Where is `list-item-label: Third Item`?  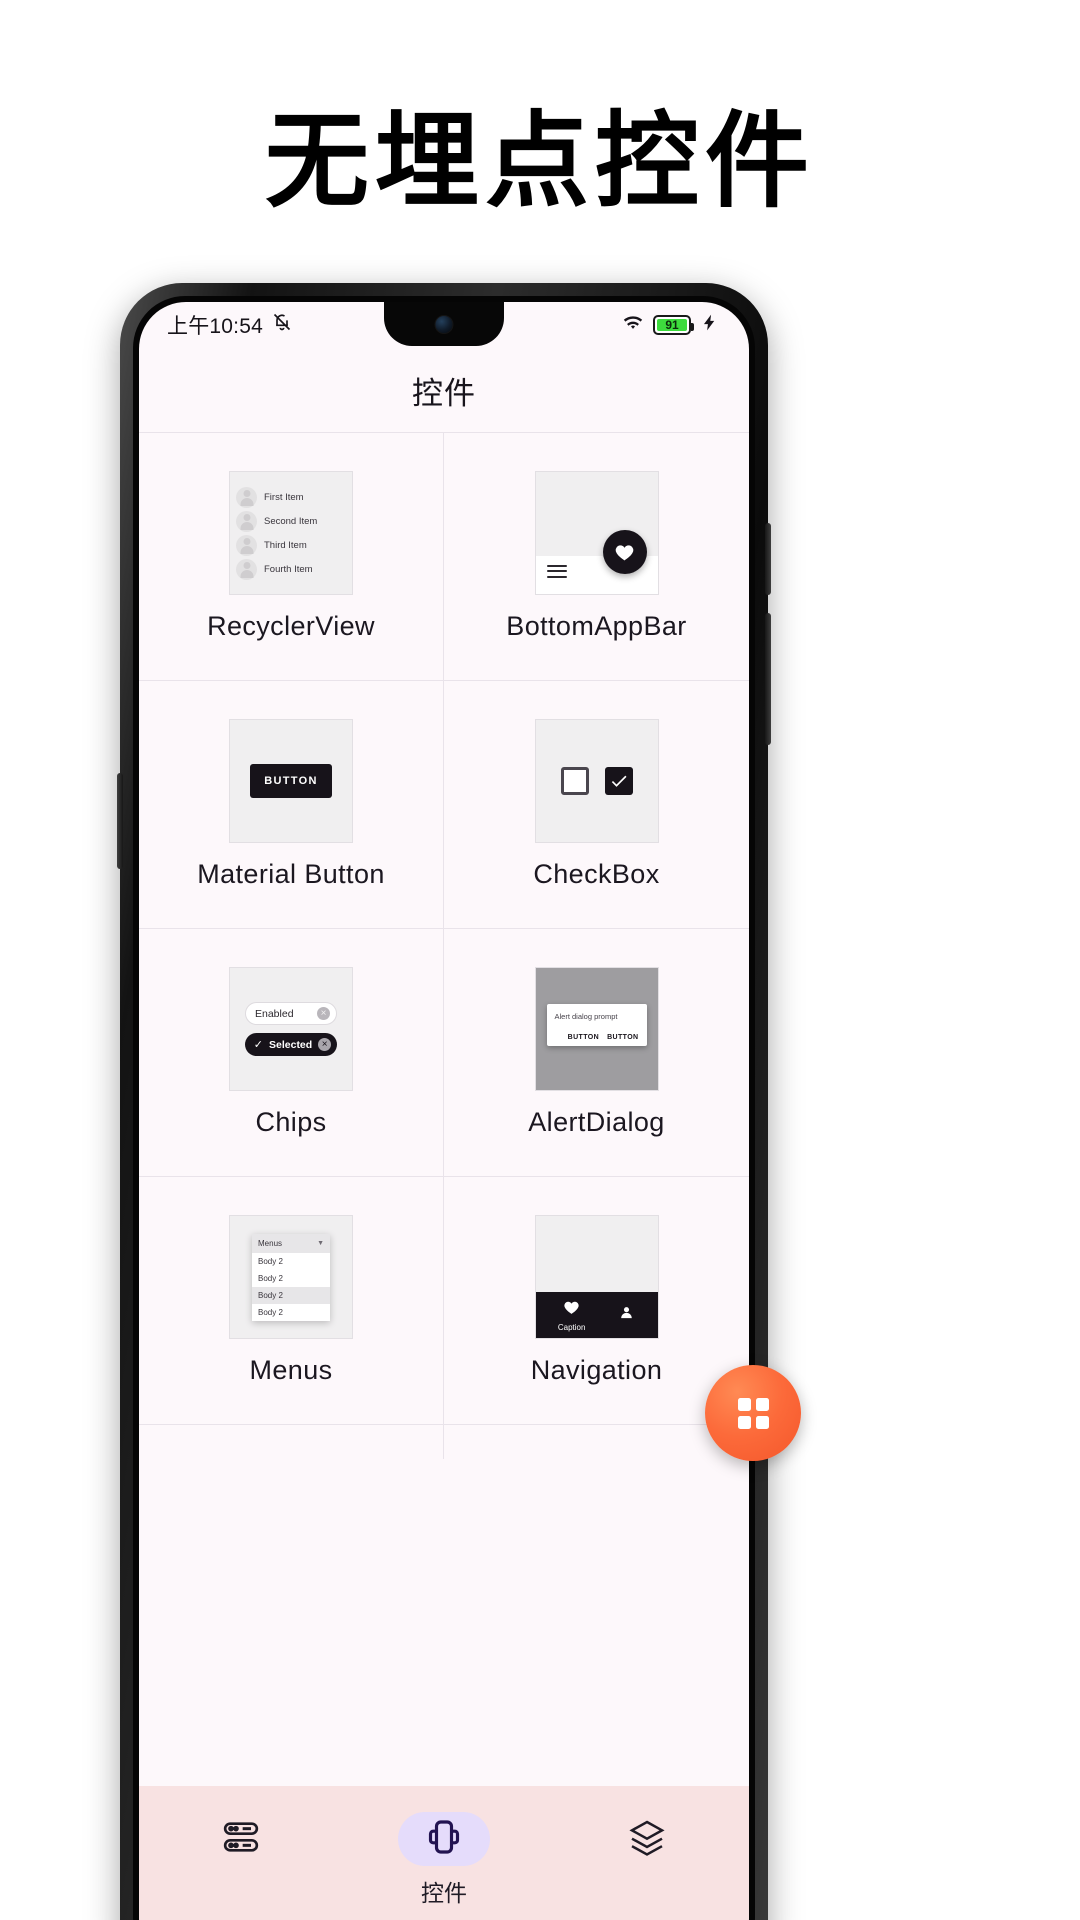
list-item-label: Third Item is located at coordinates (285, 545).